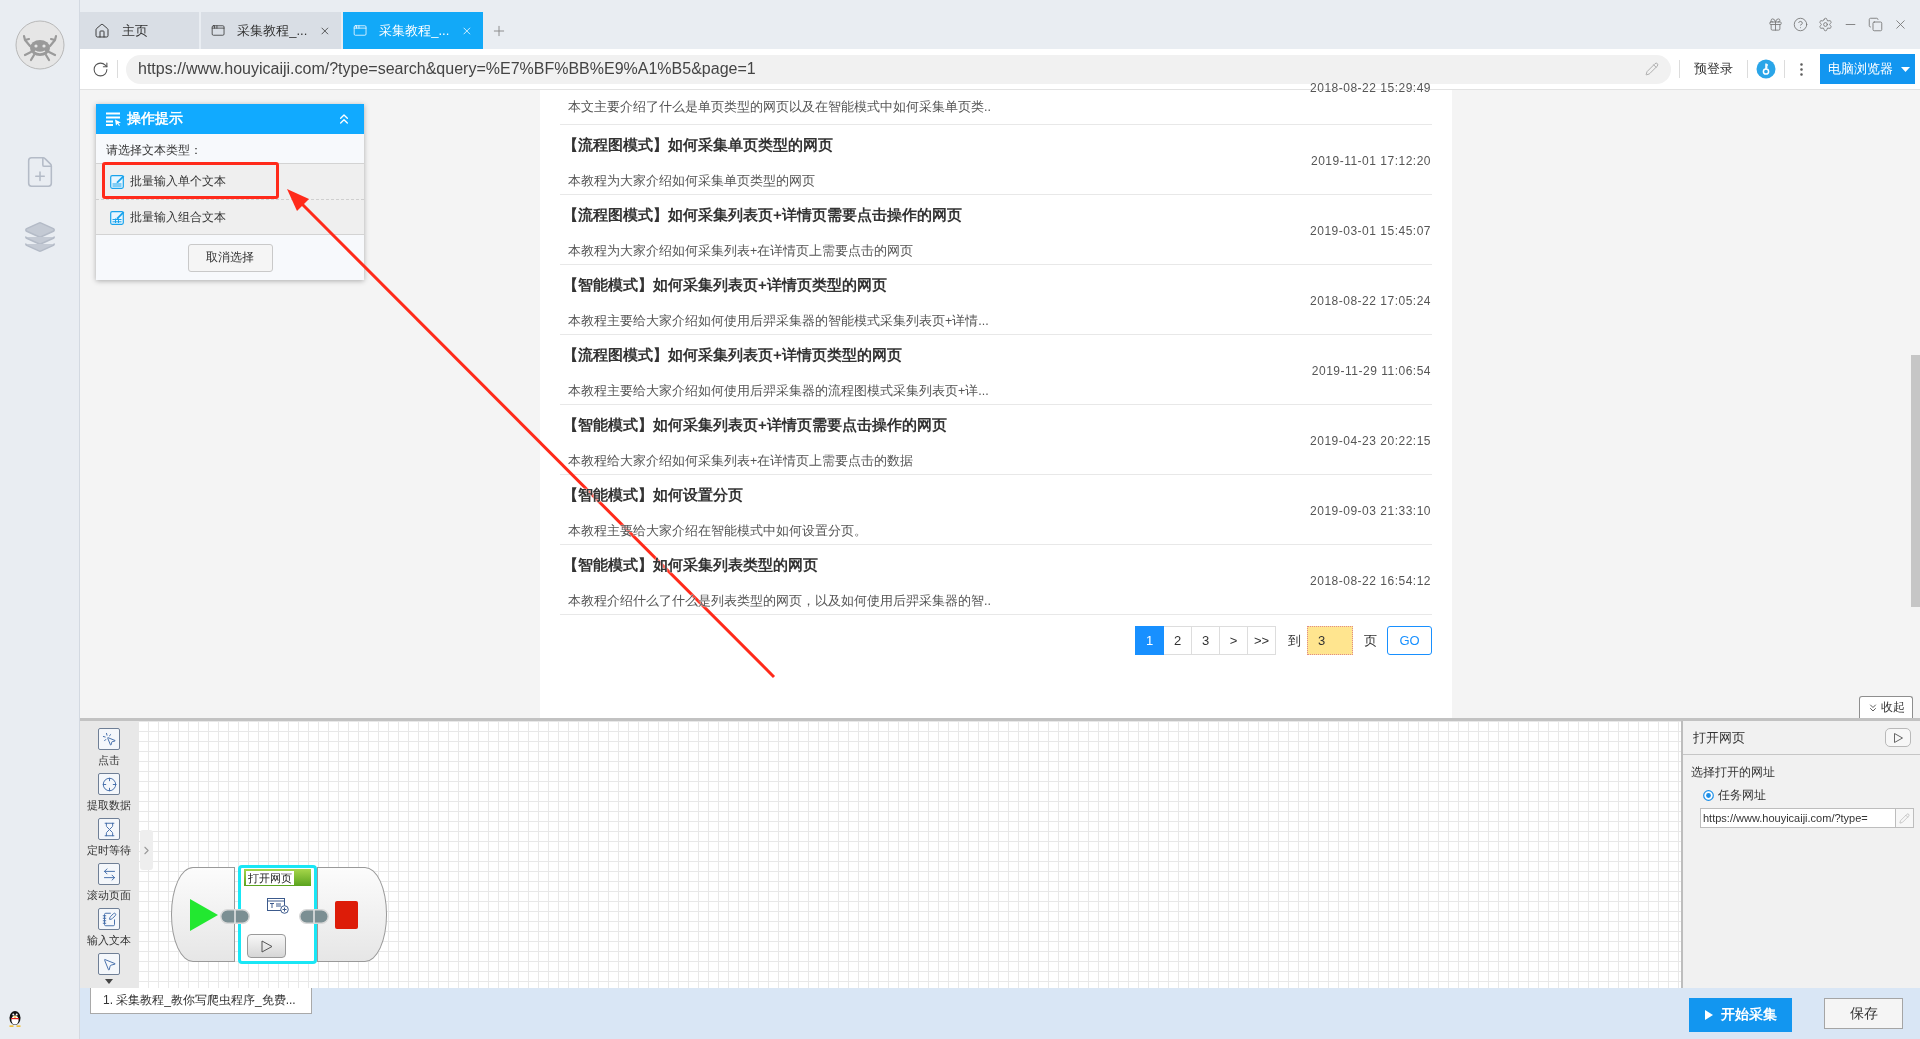  I want to click on close-icon, so click(1900, 24).